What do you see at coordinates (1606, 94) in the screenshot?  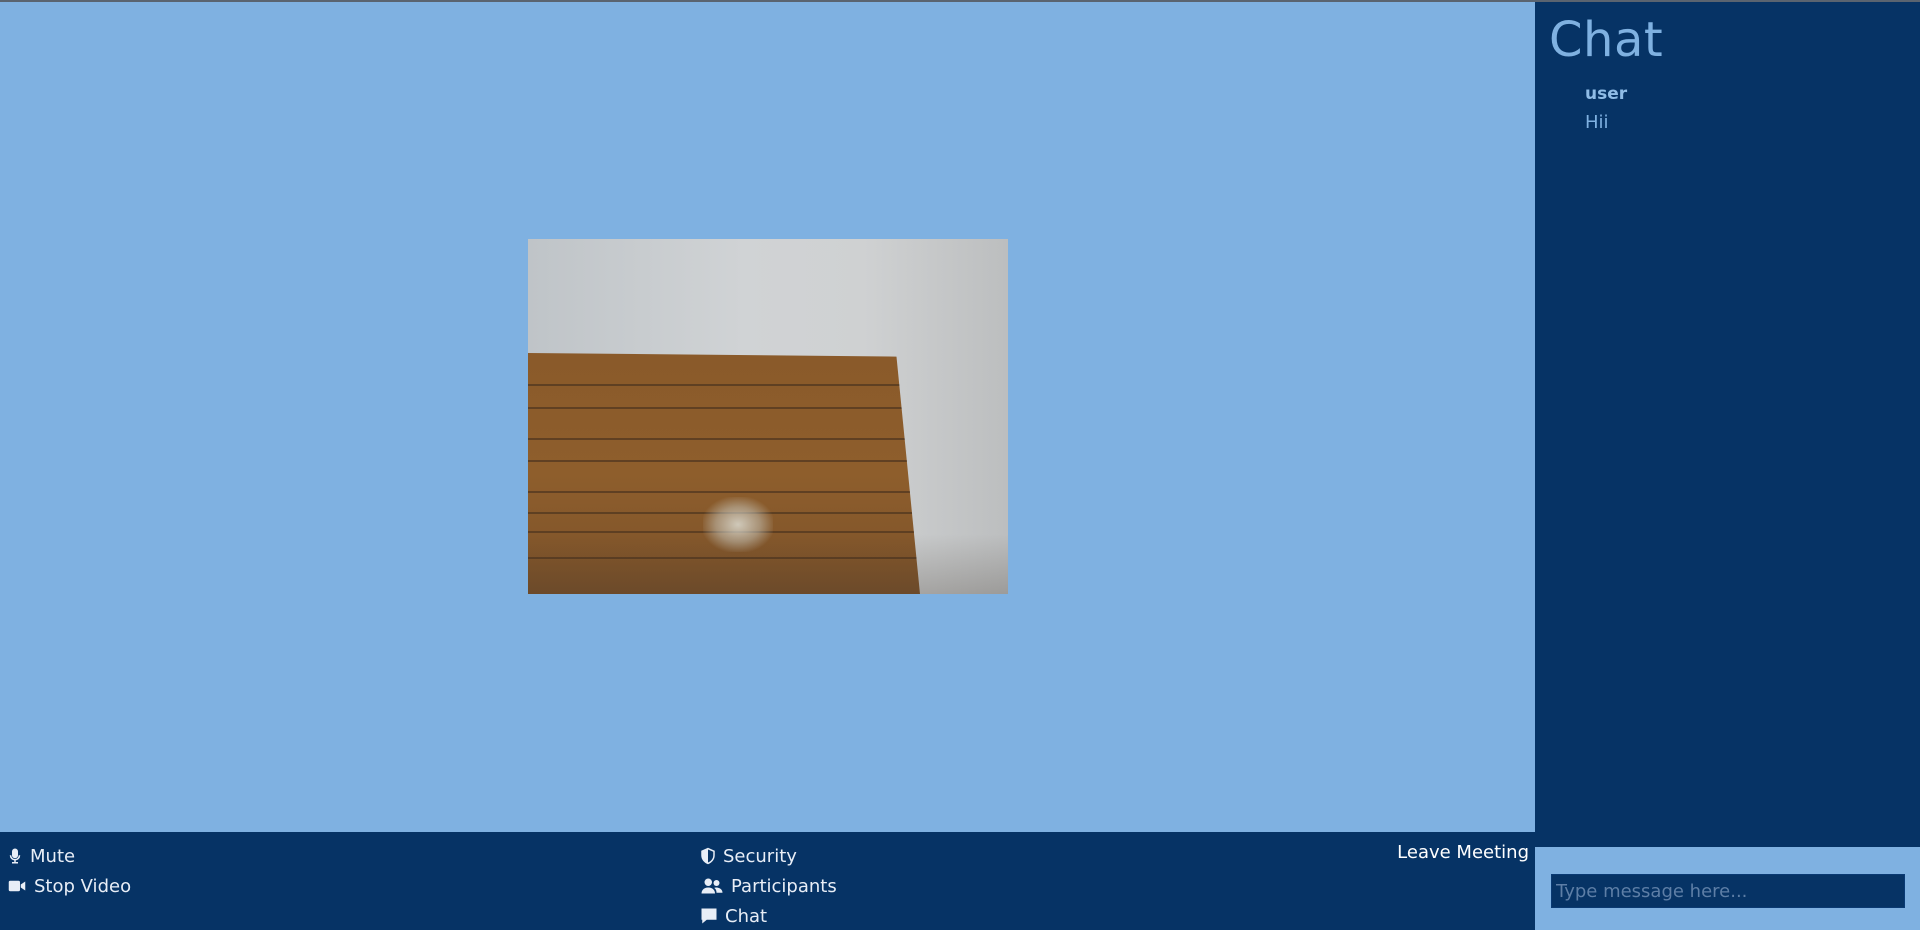 I see `chat-message-author: user` at bounding box center [1606, 94].